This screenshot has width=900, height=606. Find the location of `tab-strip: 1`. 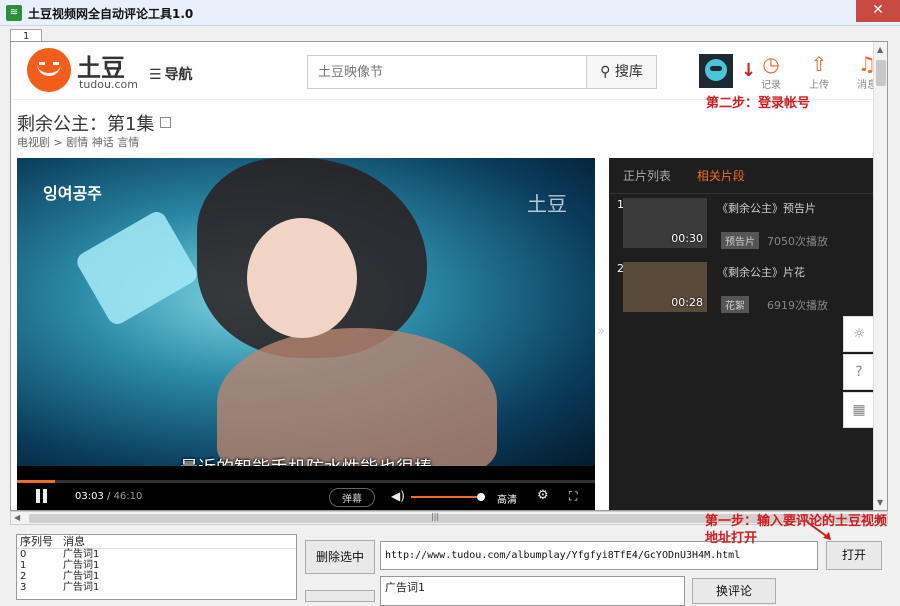

tab-strip: 1 is located at coordinates (26, 36).